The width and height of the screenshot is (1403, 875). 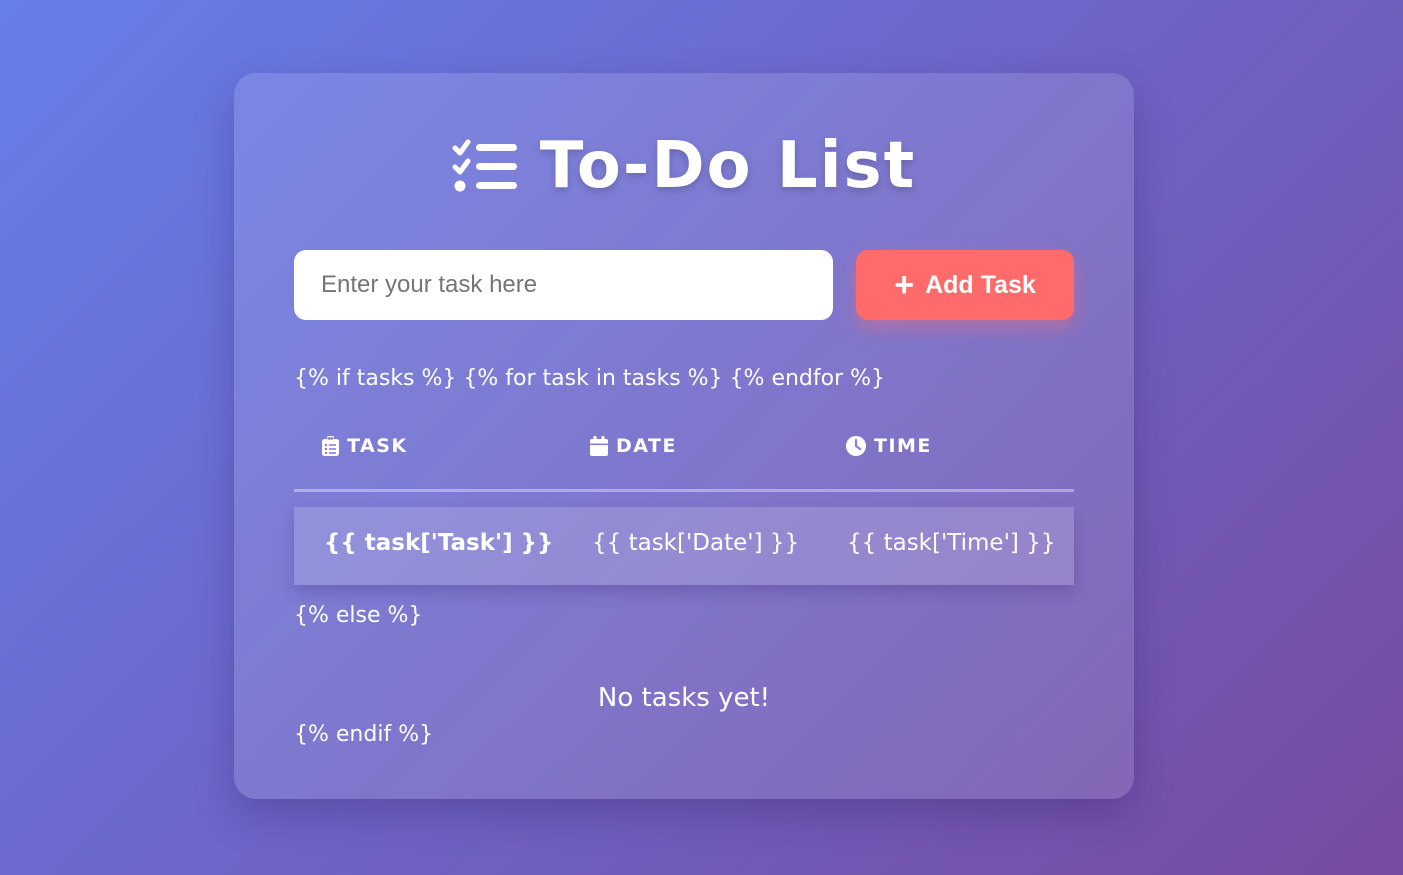 I want to click on clock-icon, so click(x=856, y=446).